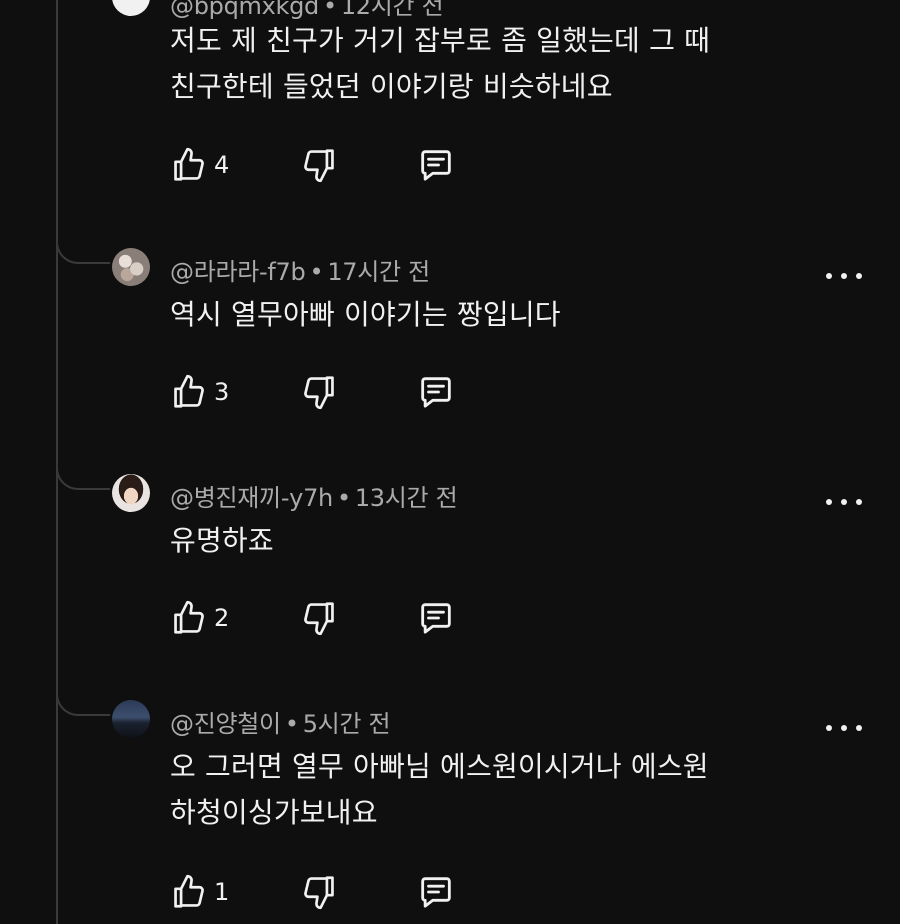 This screenshot has width=900, height=924. Describe the element at coordinates (490, 541) in the screenshot. I see `reply-text: 유명하죠` at that location.